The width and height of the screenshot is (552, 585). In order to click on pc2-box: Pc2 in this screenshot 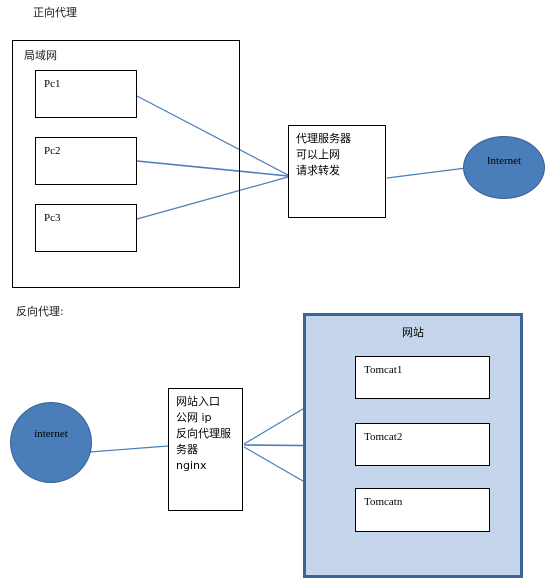, I will do `click(86, 161)`.